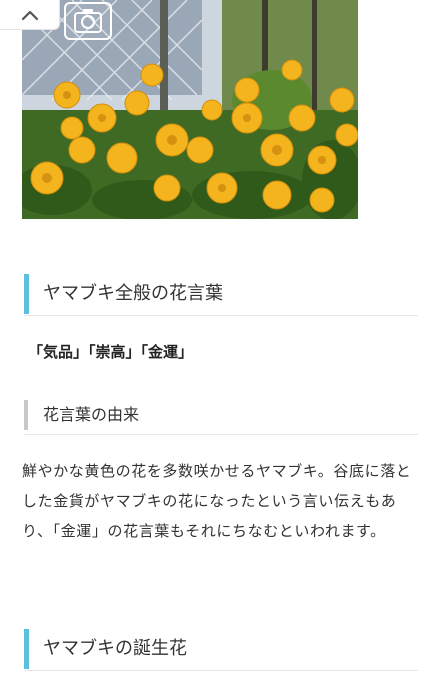 The height and width of the screenshot is (680, 429). I want to click on subheading-divider, so click(221, 434).